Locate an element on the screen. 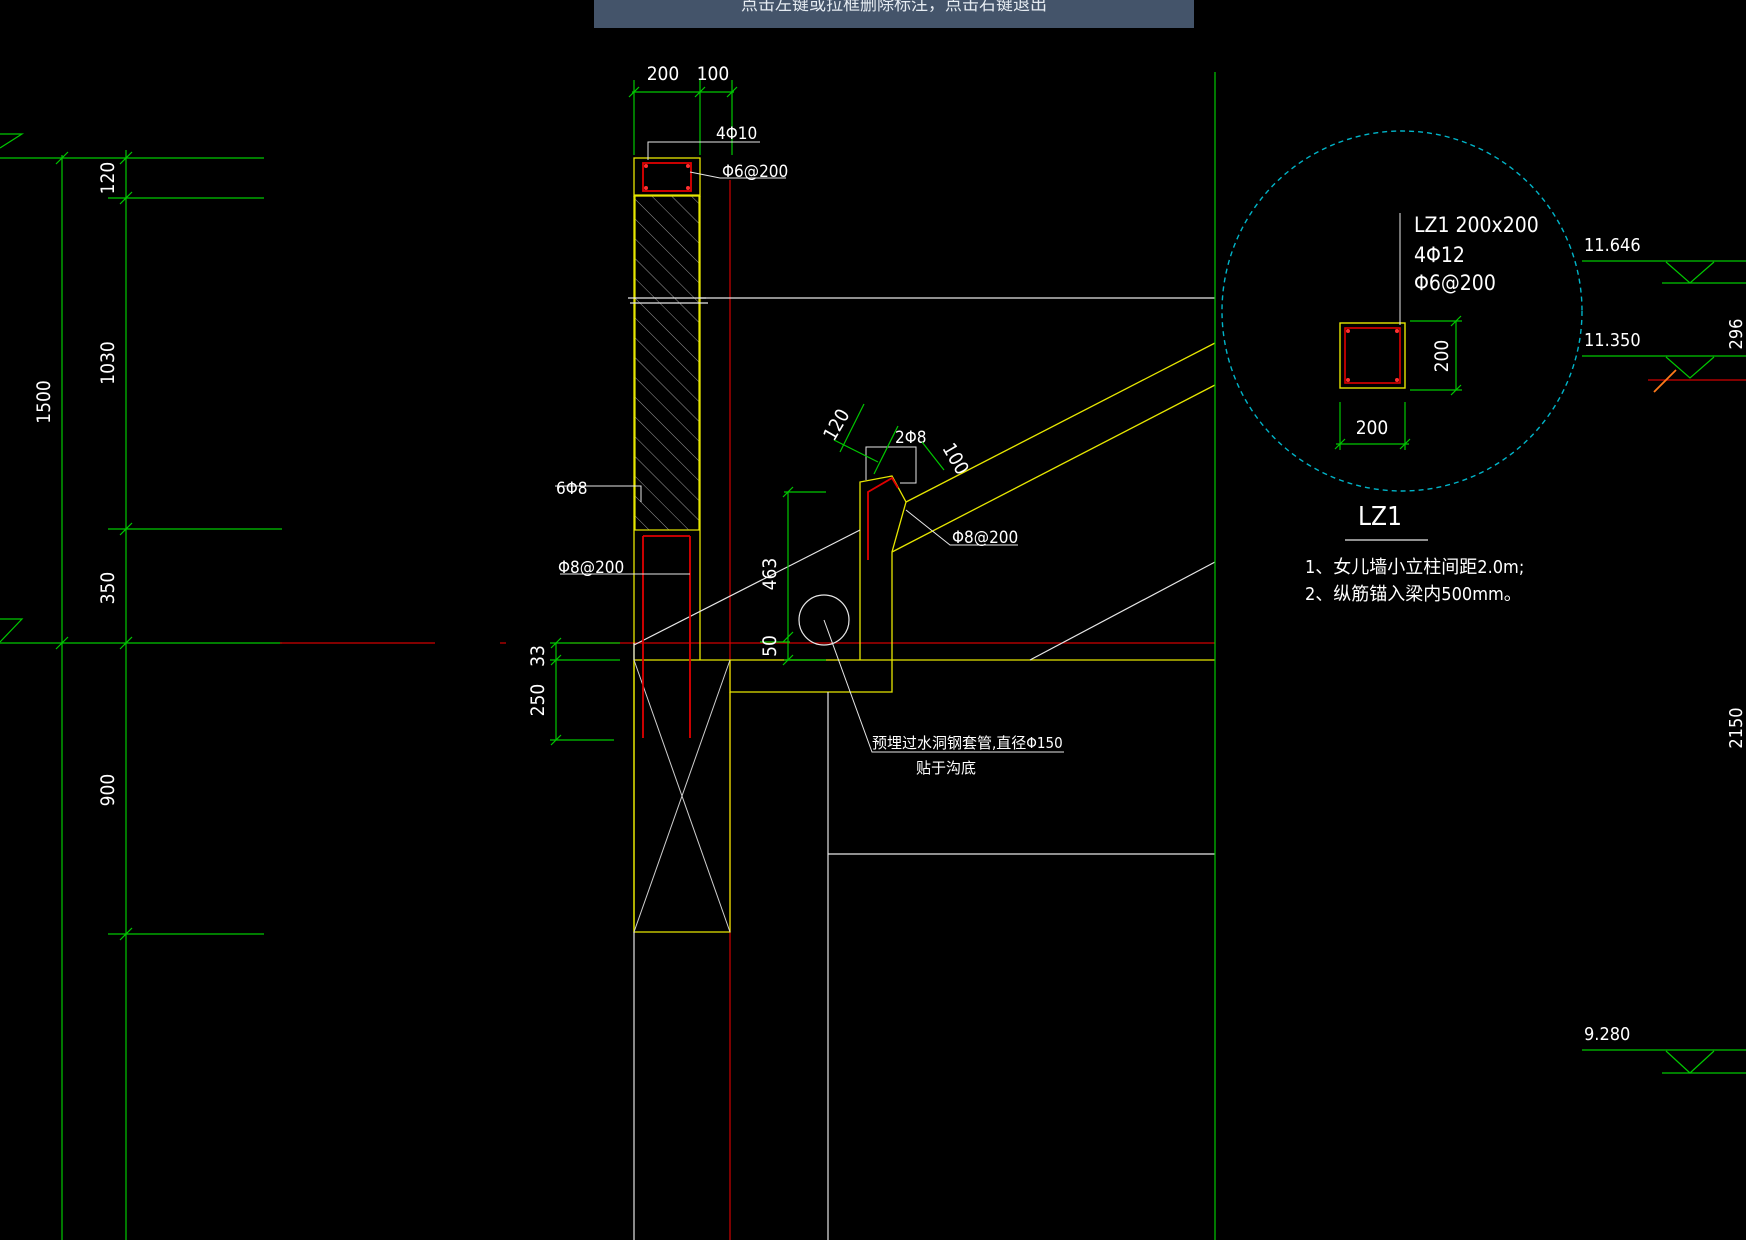 This screenshot has height=1240, width=1746. elevation-11-350: 11.350 is located at coordinates (1612, 340).